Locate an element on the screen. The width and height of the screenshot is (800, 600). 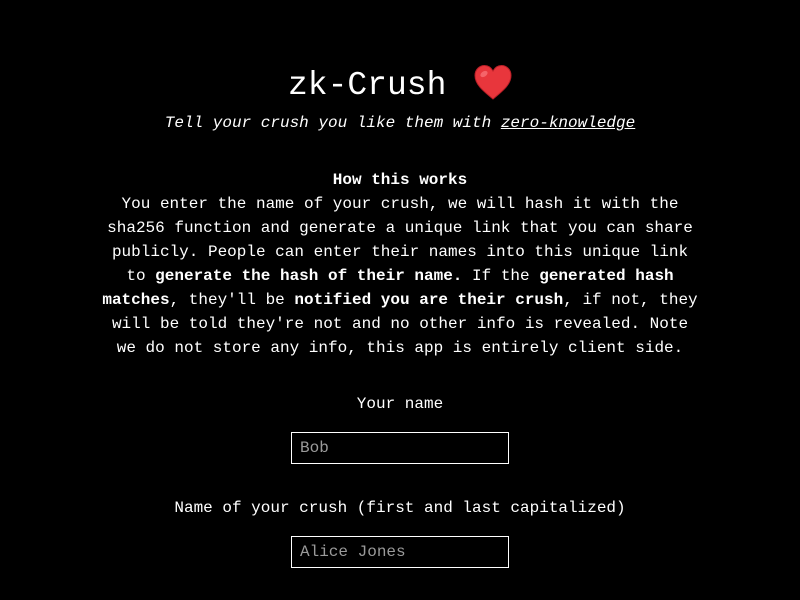
heart-icon is located at coordinates (493, 83).